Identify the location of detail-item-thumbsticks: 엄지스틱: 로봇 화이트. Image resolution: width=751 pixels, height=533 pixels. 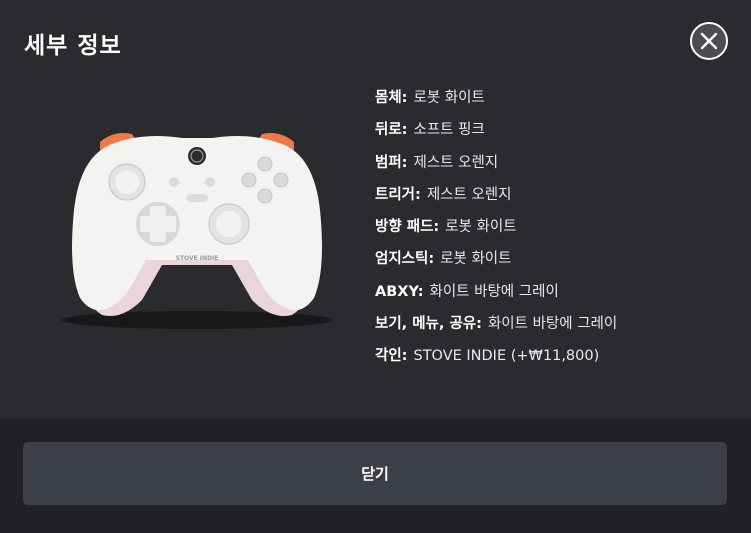
(443, 259).